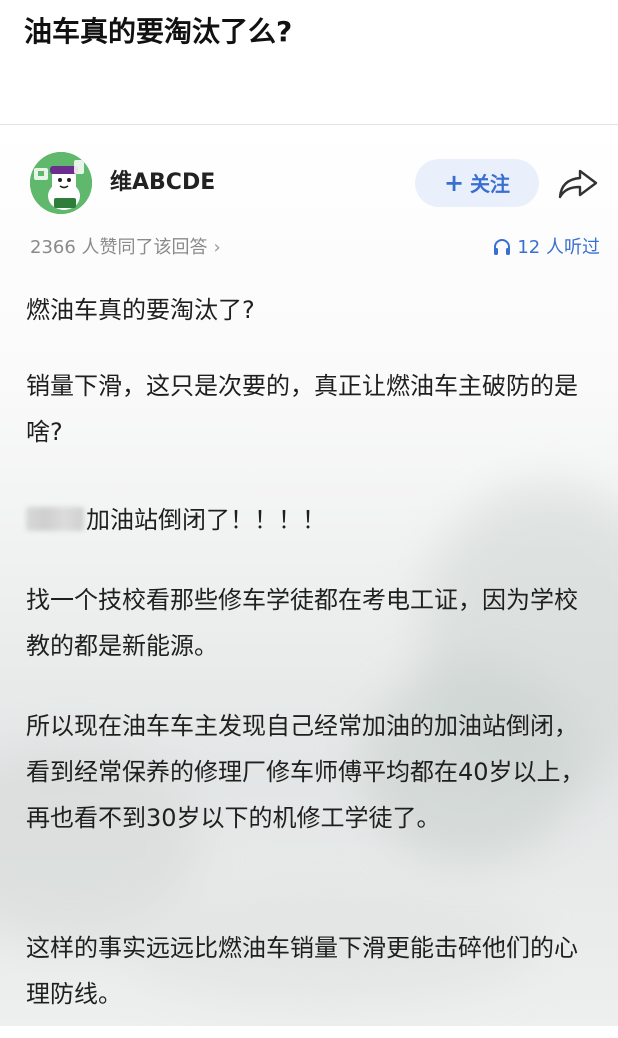 The width and height of the screenshot is (618, 1038). I want to click on agree-count-link: 2366 人赞同了该回答 ›, so click(125, 248).